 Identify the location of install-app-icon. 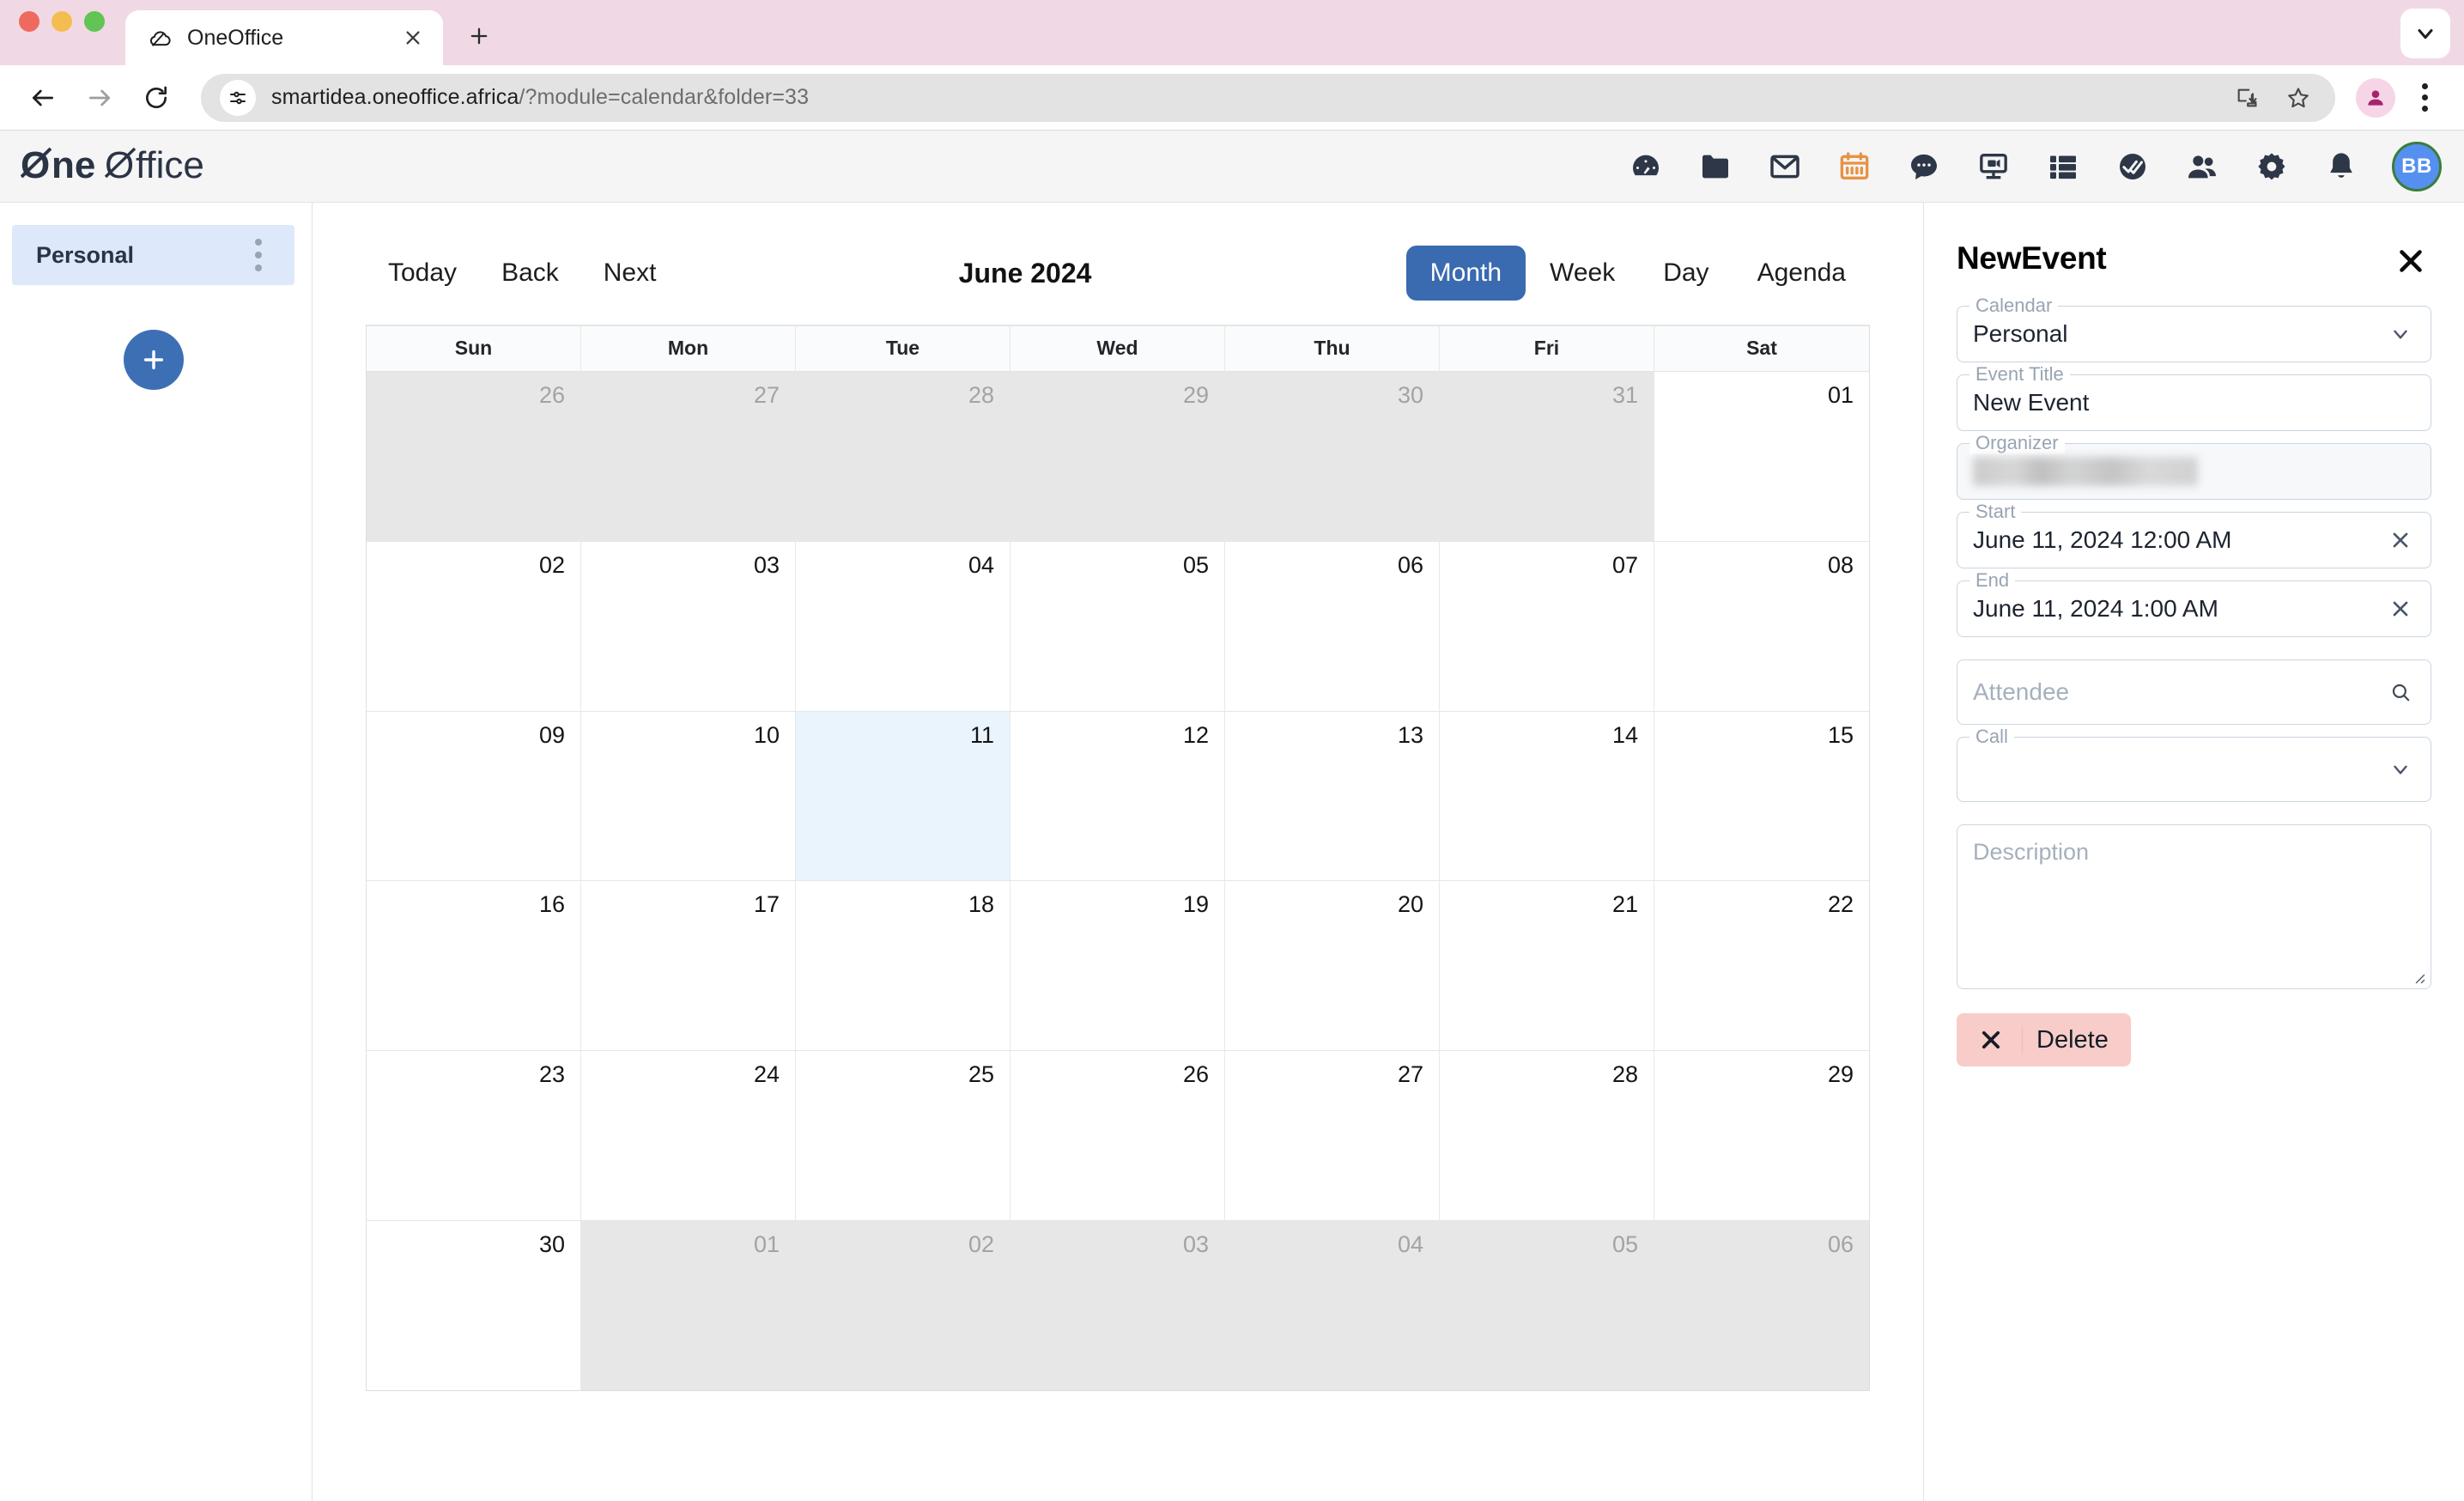
(2247, 98).